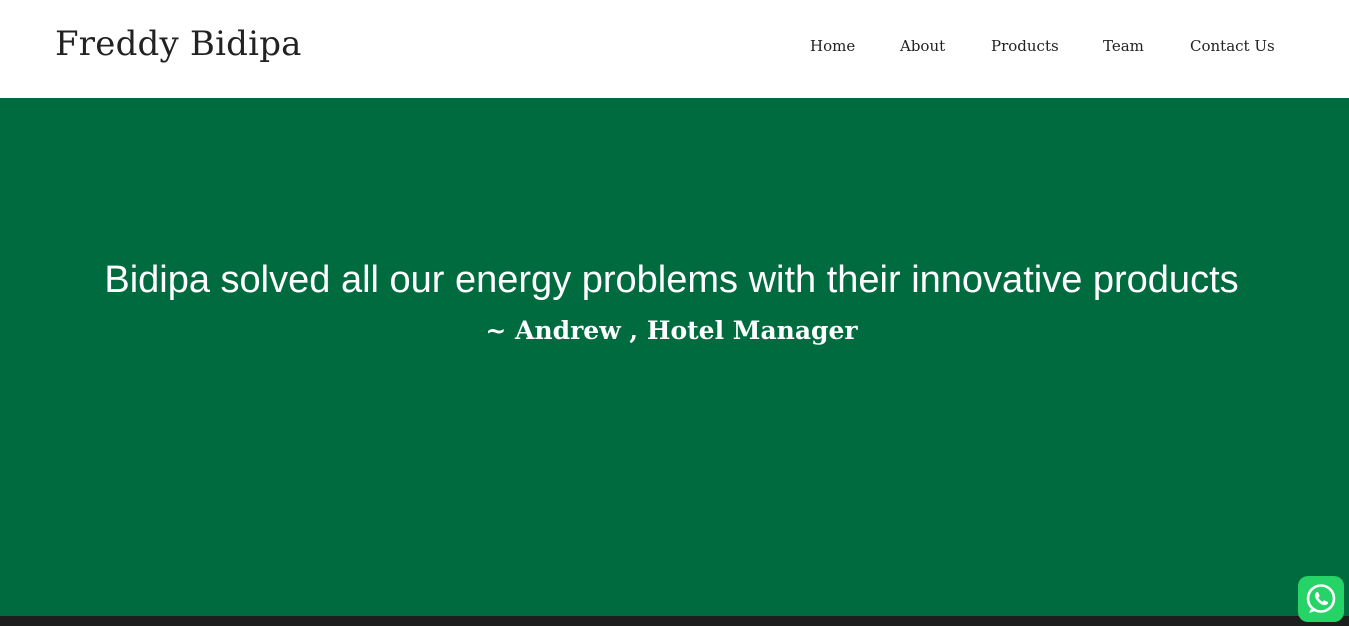  Describe the element at coordinates (1025, 46) in the screenshot. I see `nav-products: Products` at that location.